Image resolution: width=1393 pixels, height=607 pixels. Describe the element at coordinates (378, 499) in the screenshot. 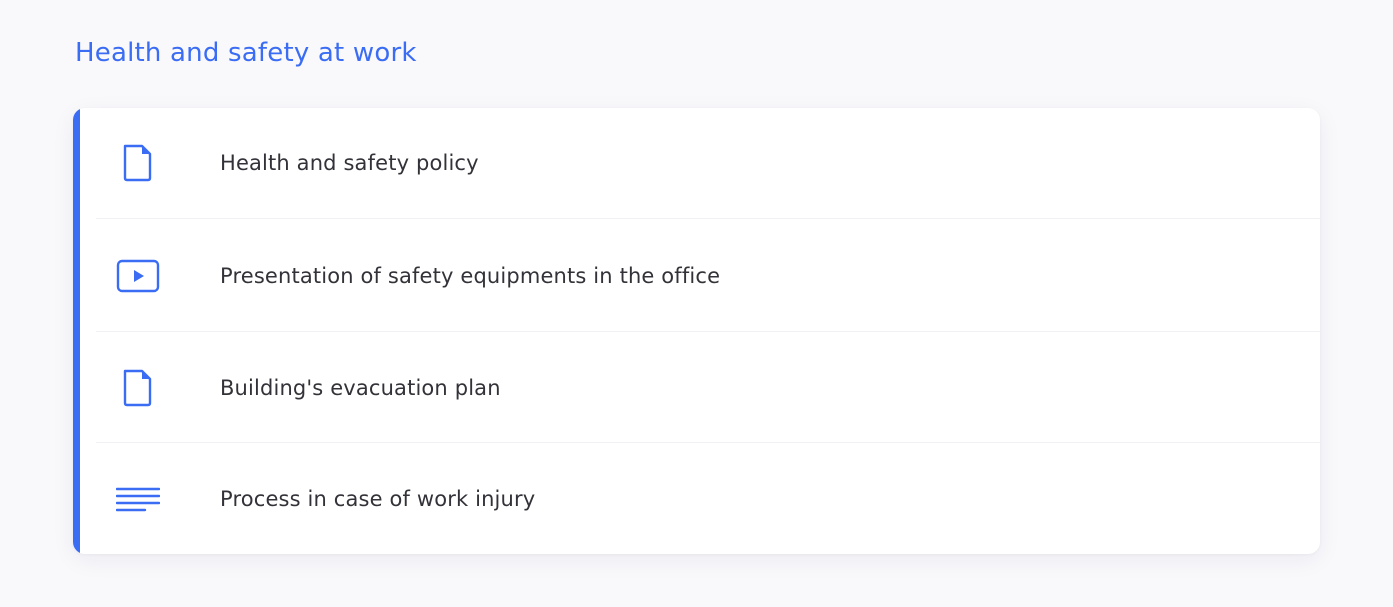

I see `list-item-label: Process in case of work injury` at that location.